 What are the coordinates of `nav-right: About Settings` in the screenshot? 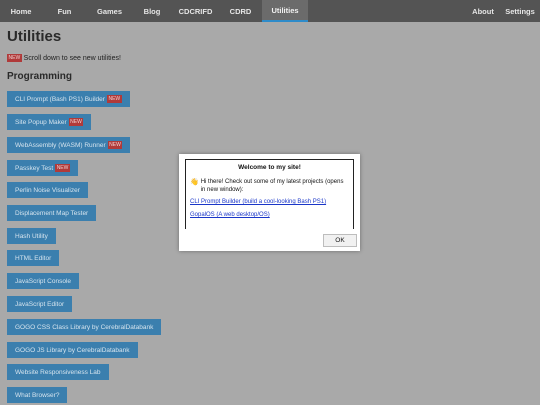 It's located at (503, 11).